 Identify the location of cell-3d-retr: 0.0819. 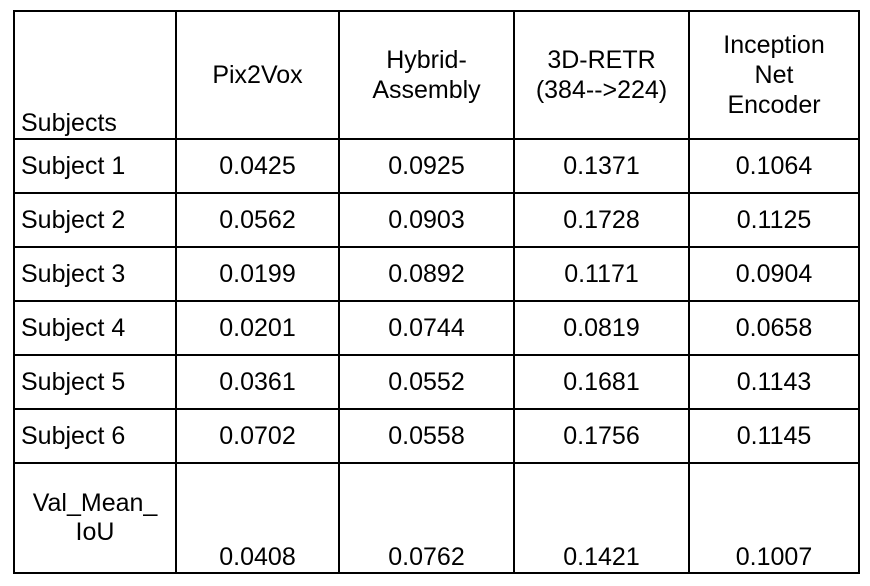
(601, 328).